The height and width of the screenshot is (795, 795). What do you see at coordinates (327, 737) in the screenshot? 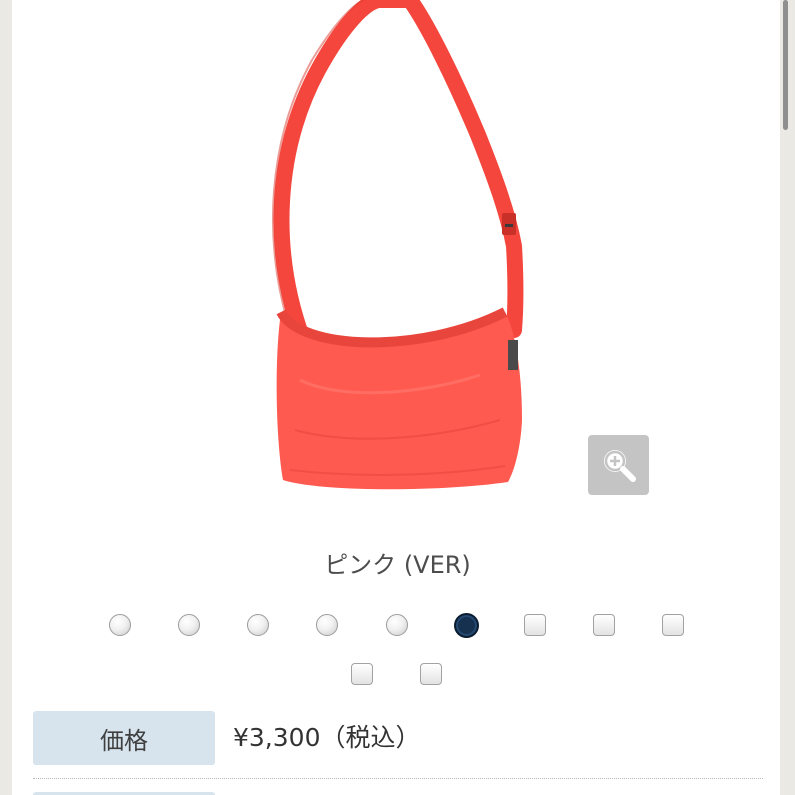
I see `price-value: ¥3,300（税込）` at bounding box center [327, 737].